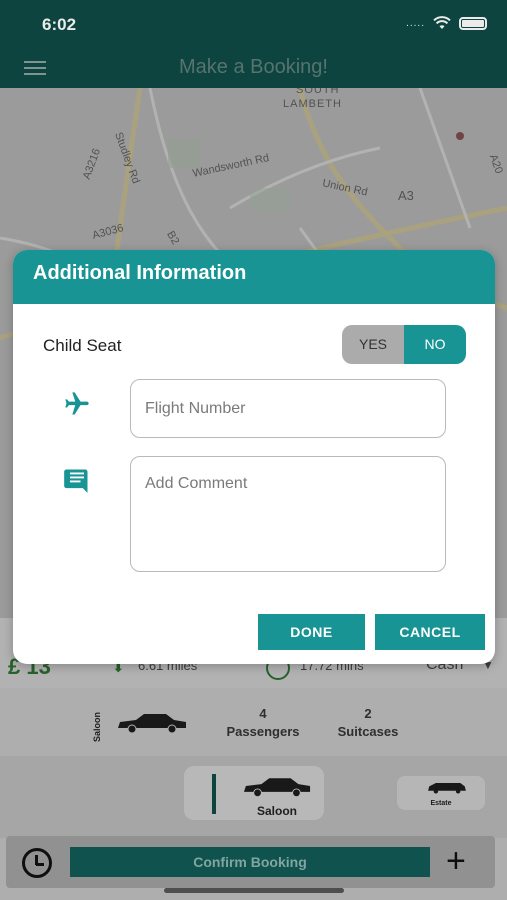 Image resolution: width=507 pixels, height=900 pixels. Describe the element at coordinates (288, 514) in the screenshot. I see `comment-input` at that location.